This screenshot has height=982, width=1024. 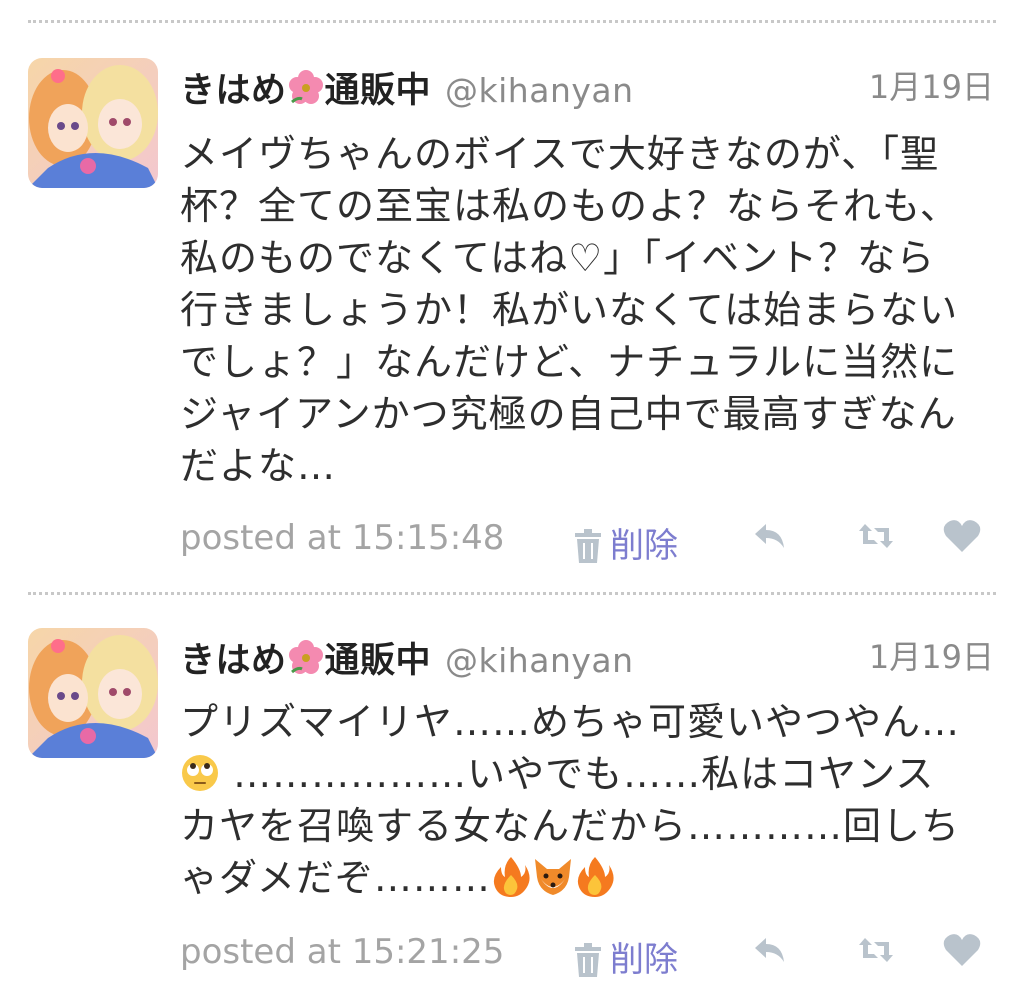 I want to click on rolling-eyes-emoji, so click(x=200, y=779).